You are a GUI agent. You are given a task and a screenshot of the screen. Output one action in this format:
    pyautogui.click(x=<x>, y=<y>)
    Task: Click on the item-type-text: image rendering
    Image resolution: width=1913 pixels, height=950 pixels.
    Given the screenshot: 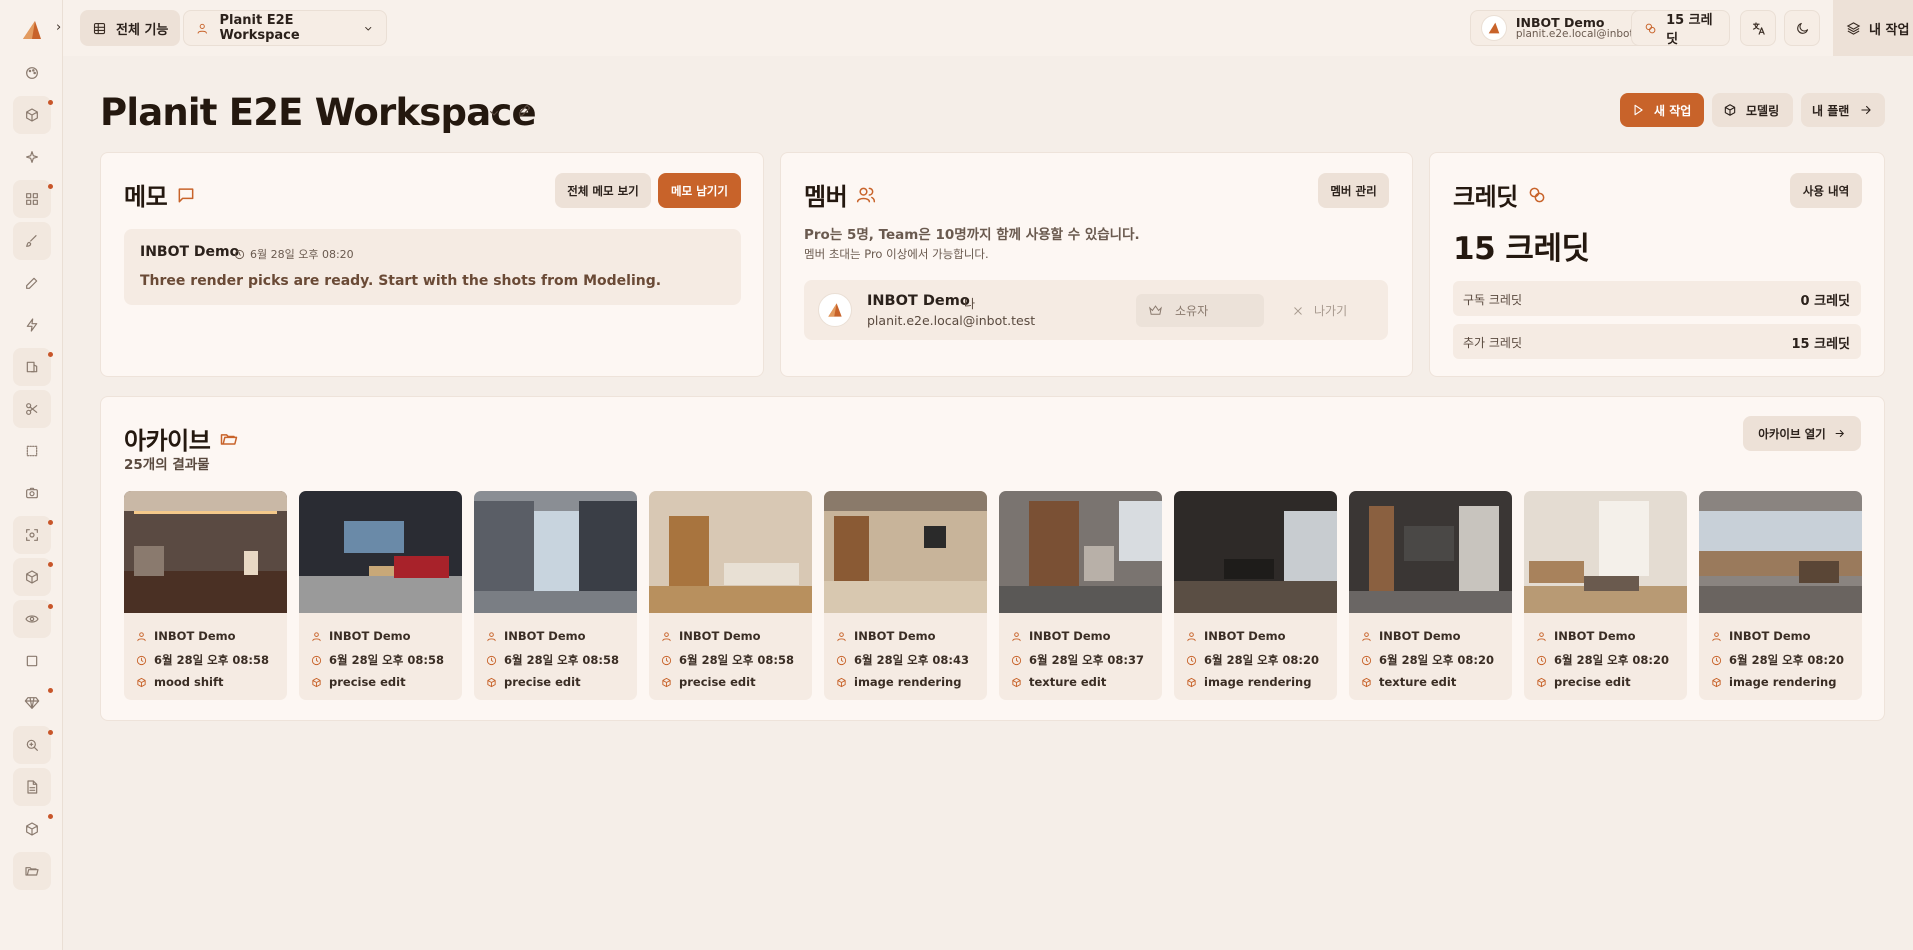 What is the action you would take?
    pyautogui.click(x=1783, y=682)
    